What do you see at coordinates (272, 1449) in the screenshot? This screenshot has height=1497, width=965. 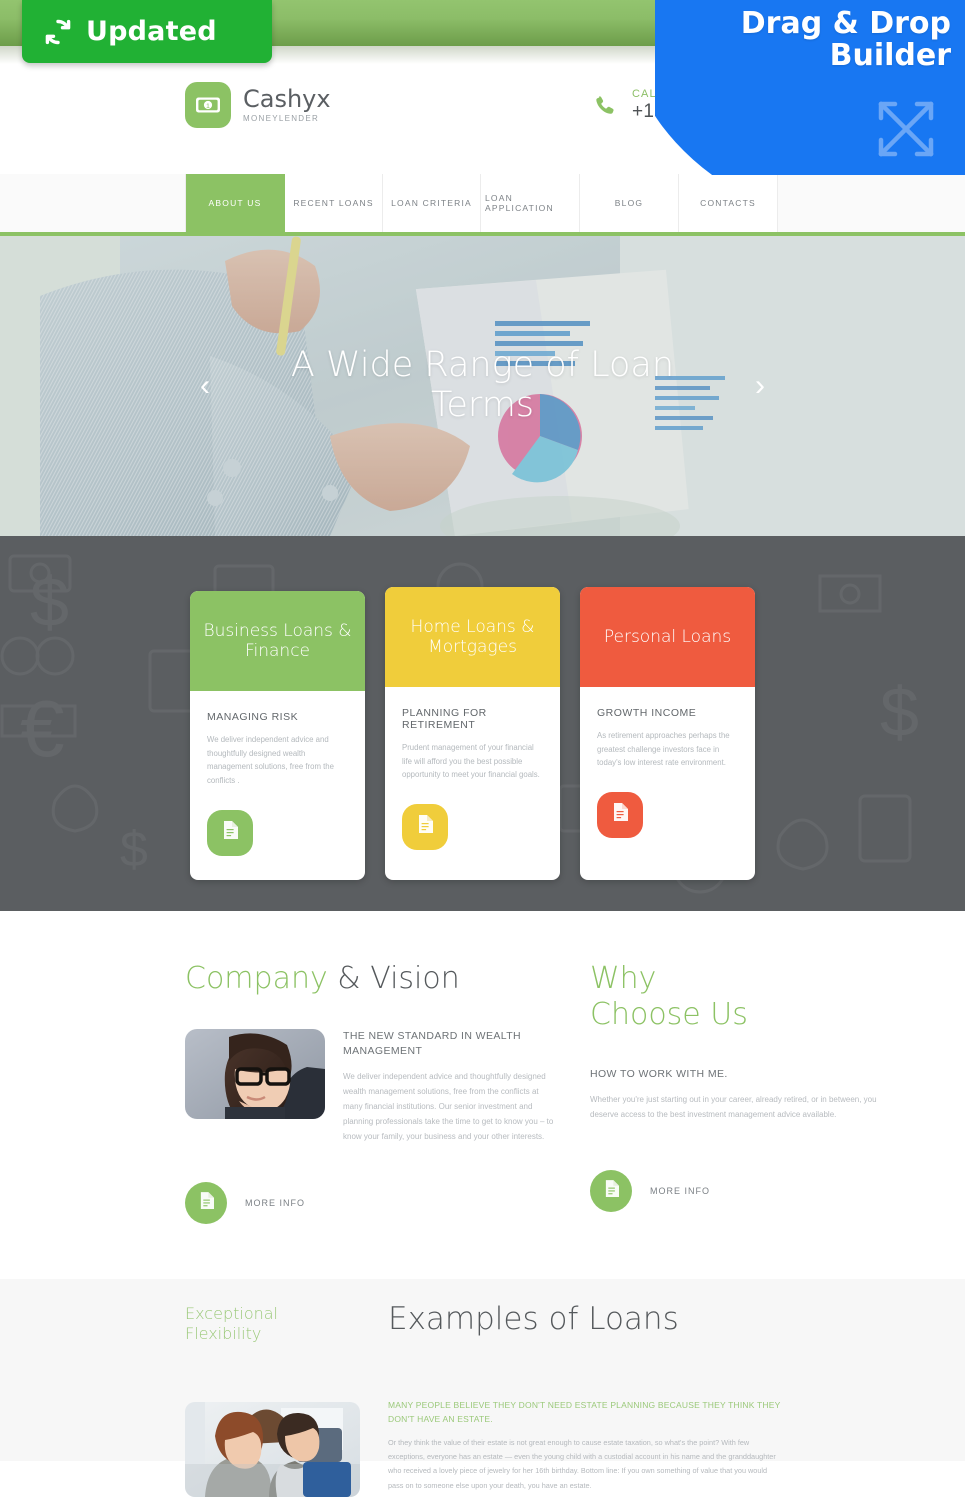 I see `examples-photo` at bounding box center [272, 1449].